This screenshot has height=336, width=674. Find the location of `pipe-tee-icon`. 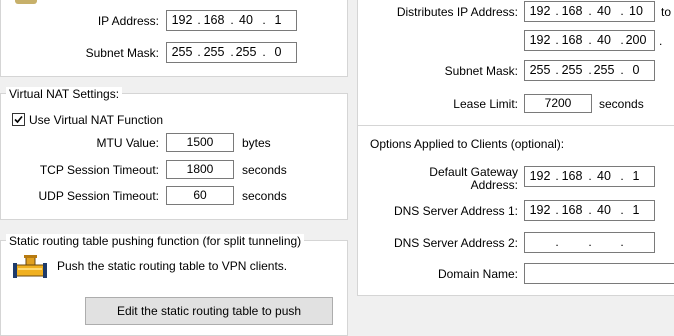

pipe-tee-icon is located at coordinates (30, 270).